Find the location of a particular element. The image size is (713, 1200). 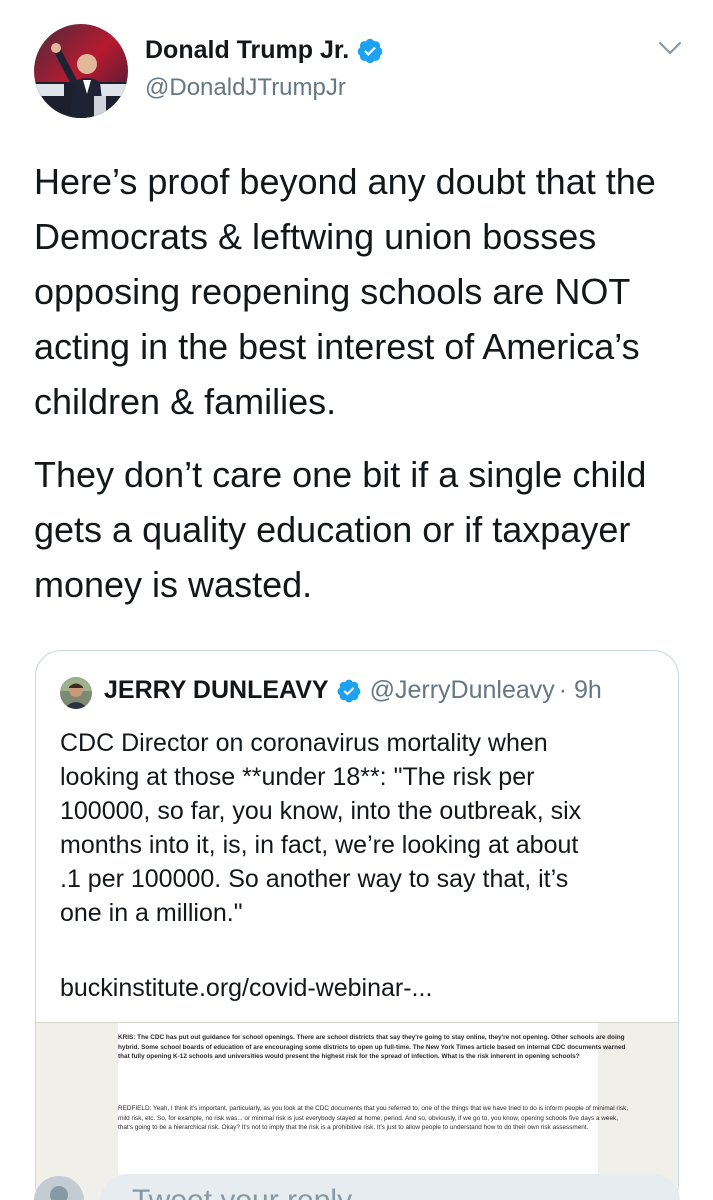

reply-bar: Tweet your reply is located at coordinates (356, 1186).